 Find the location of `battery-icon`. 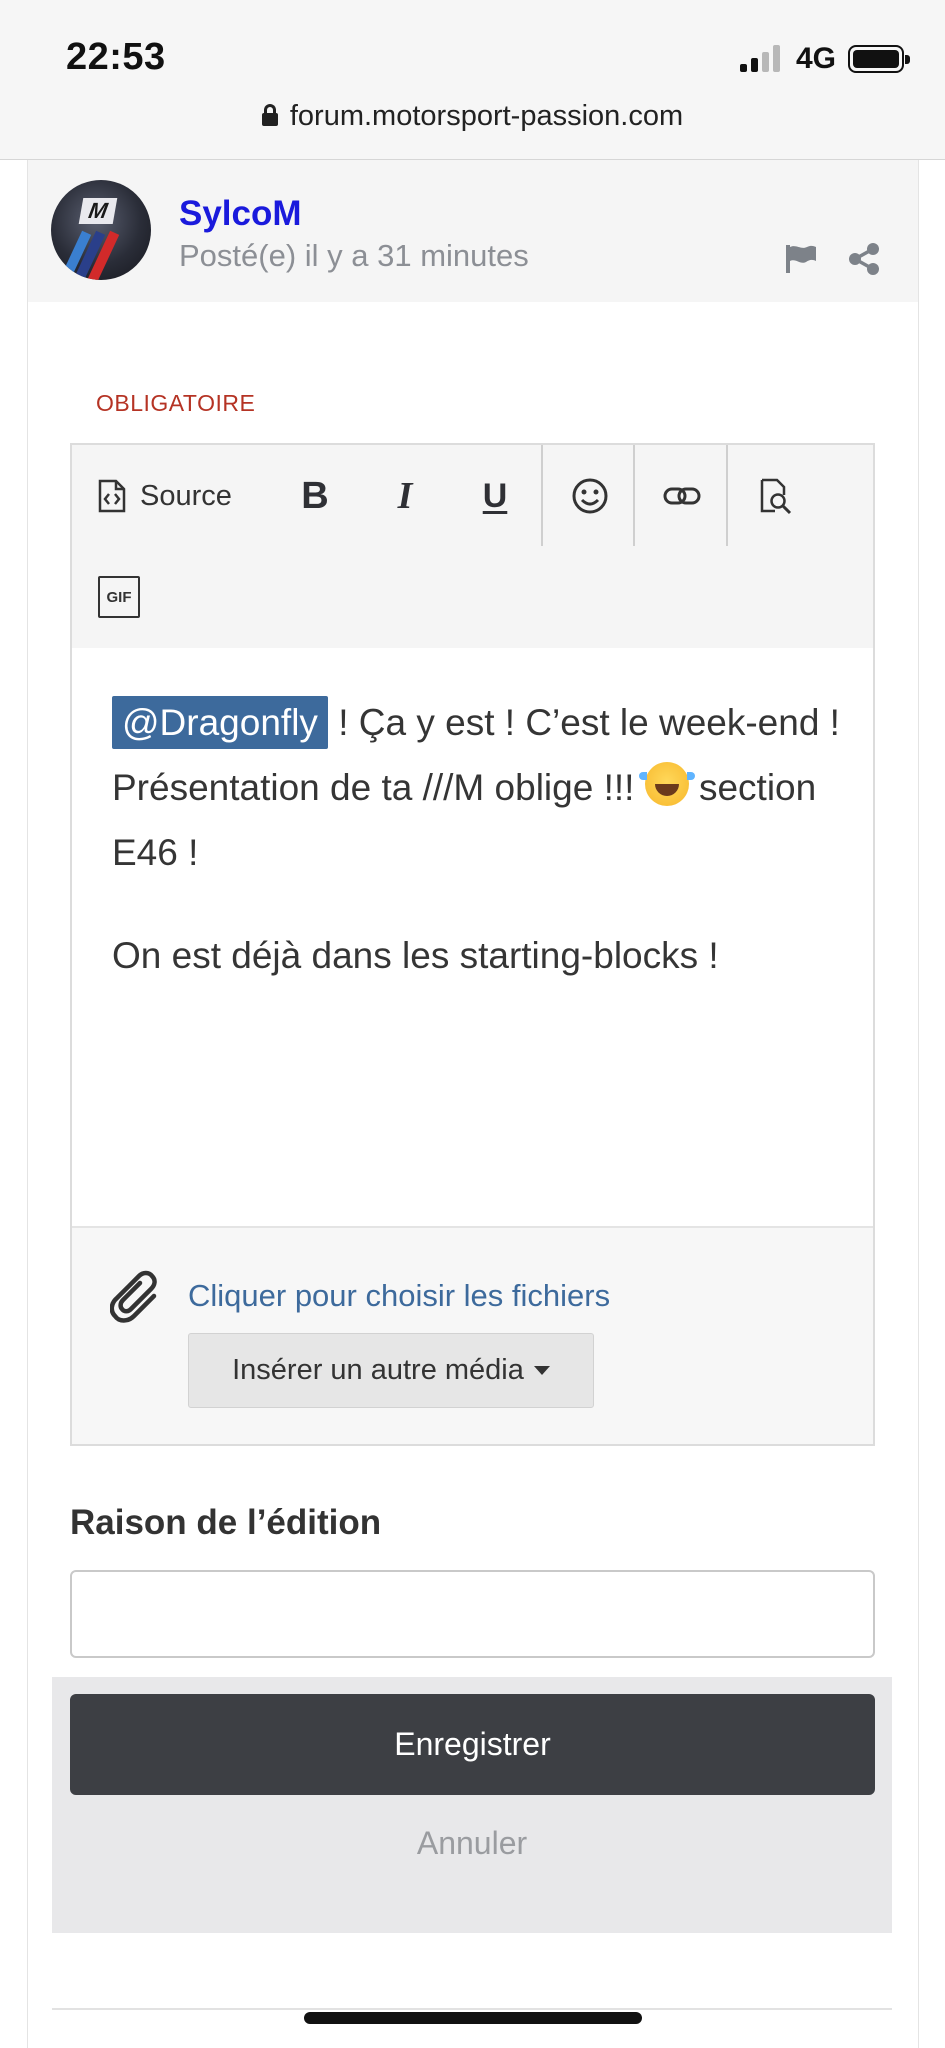

battery-icon is located at coordinates (879, 59).